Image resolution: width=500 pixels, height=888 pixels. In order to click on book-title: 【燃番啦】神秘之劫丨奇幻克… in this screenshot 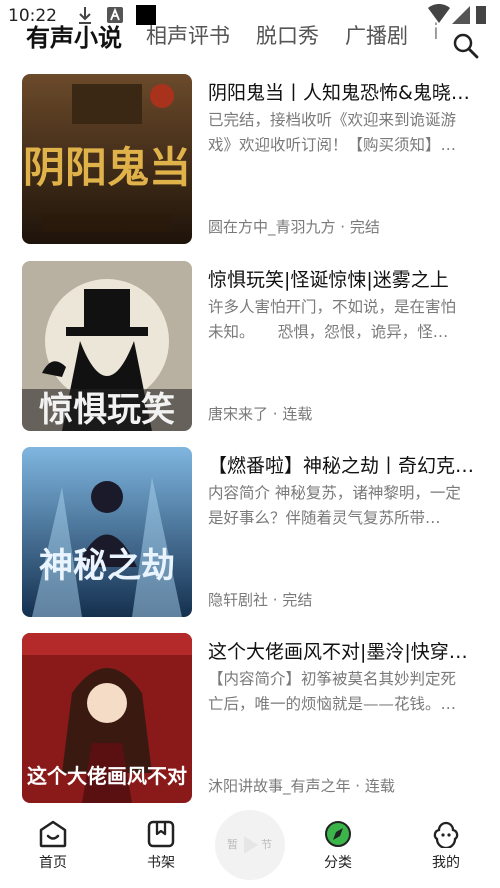, I will do `click(343, 464)`.